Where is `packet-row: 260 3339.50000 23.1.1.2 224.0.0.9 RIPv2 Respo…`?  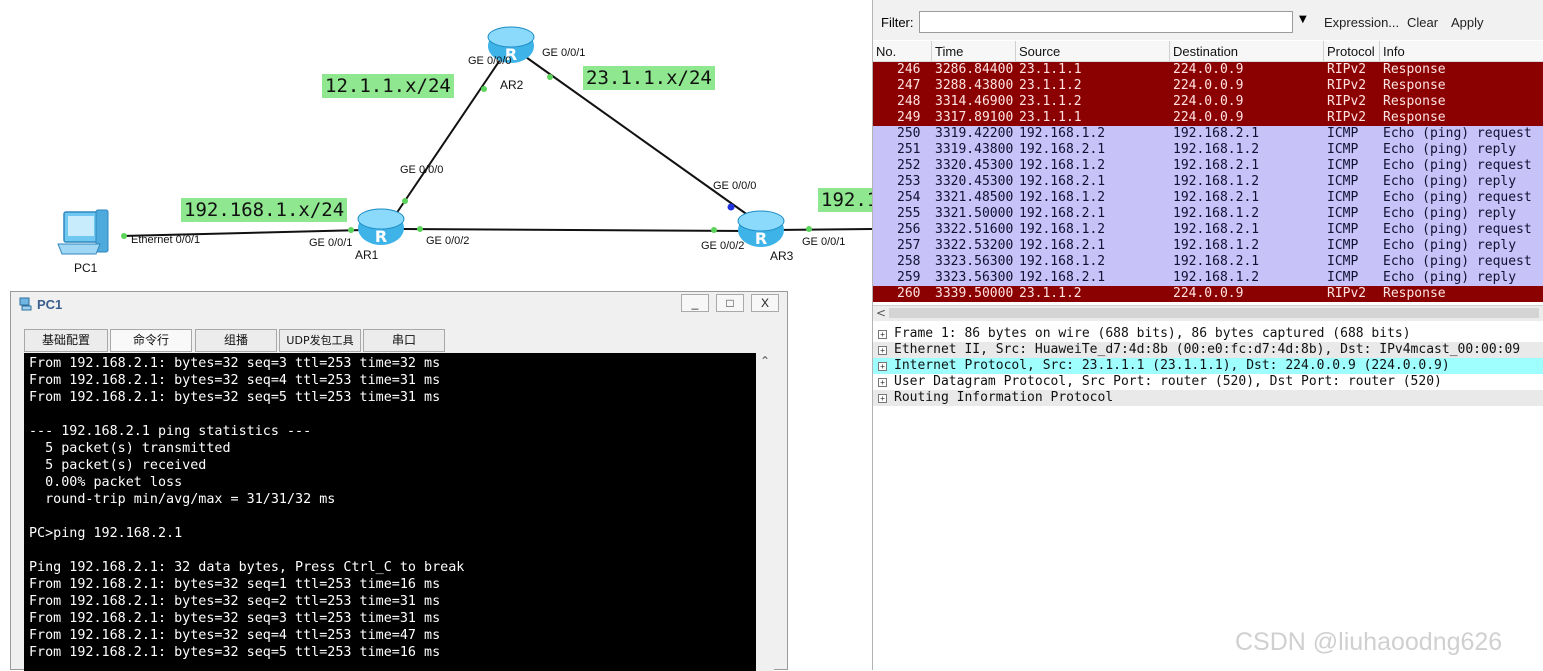 packet-row: 260 3339.50000 23.1.1.2 224.0.0.9 RIPv2 Respo… is located at coordinates (1208, 294).